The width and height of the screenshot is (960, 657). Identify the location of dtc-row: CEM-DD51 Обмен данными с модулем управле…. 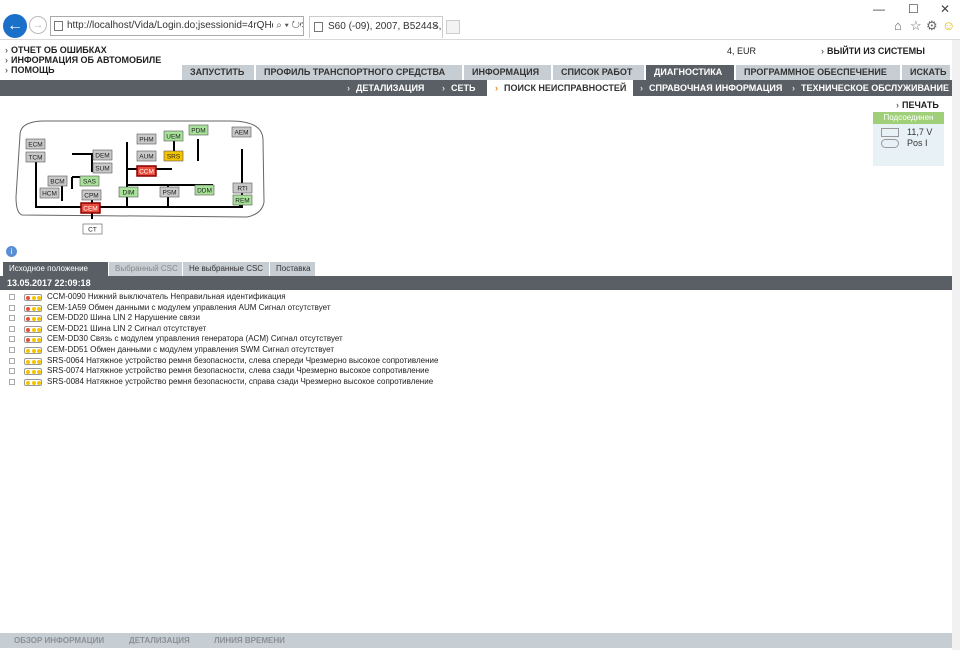
(223, 350).